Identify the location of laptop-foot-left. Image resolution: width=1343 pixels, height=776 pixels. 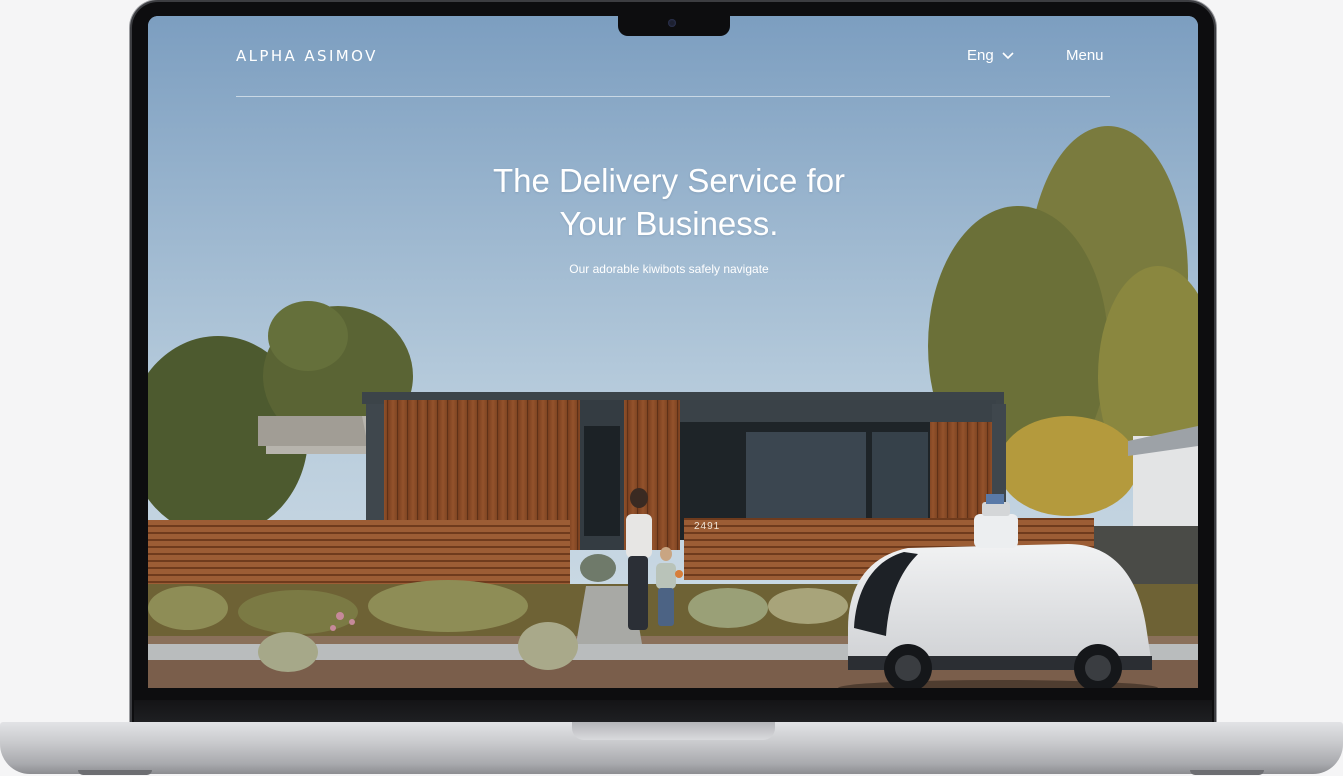
(115, 772).